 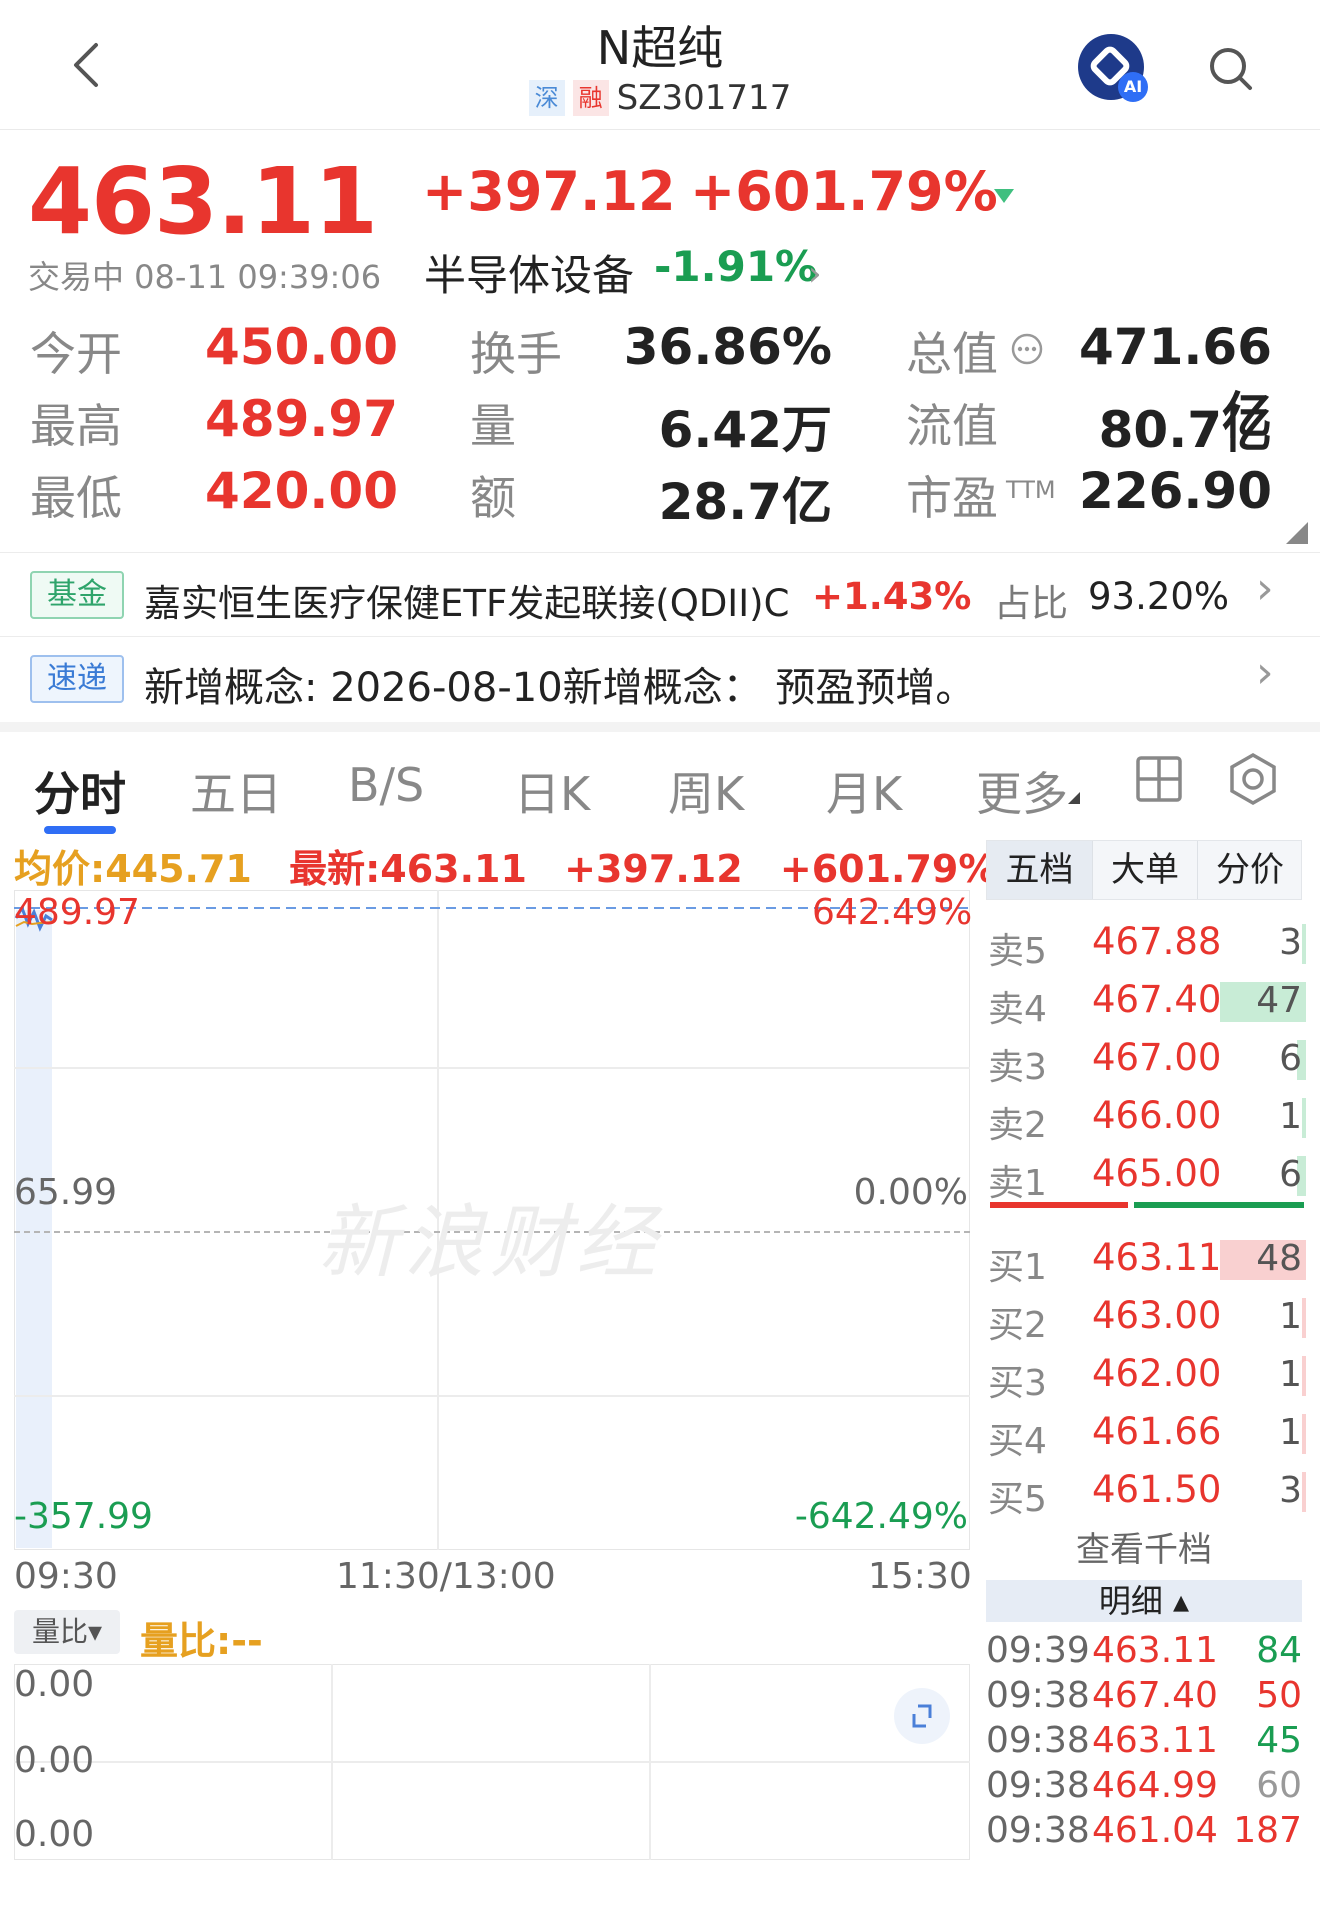 What do you see at coordinates (408, 869) in the screenshot?
I see `latest-price: 最新:463.11` at bounding box center [408, 869].